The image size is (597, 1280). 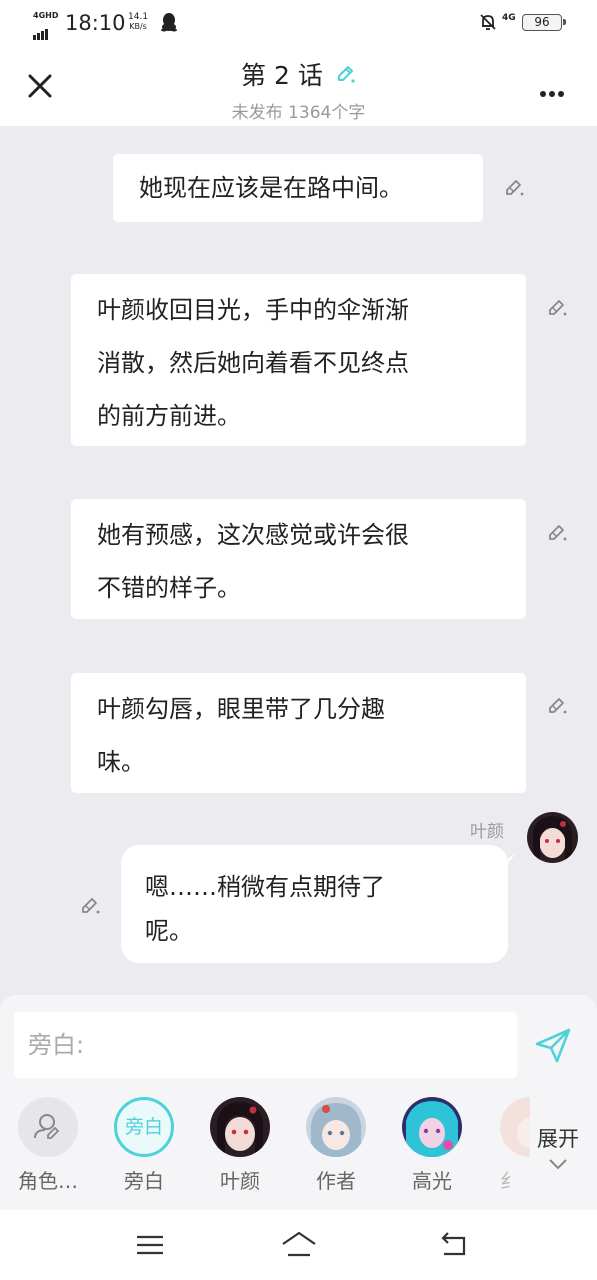 What do you see at coordinates (150, 1245) in the screenshot?
I see `menu-icon` at bounding box center [150, 1245].